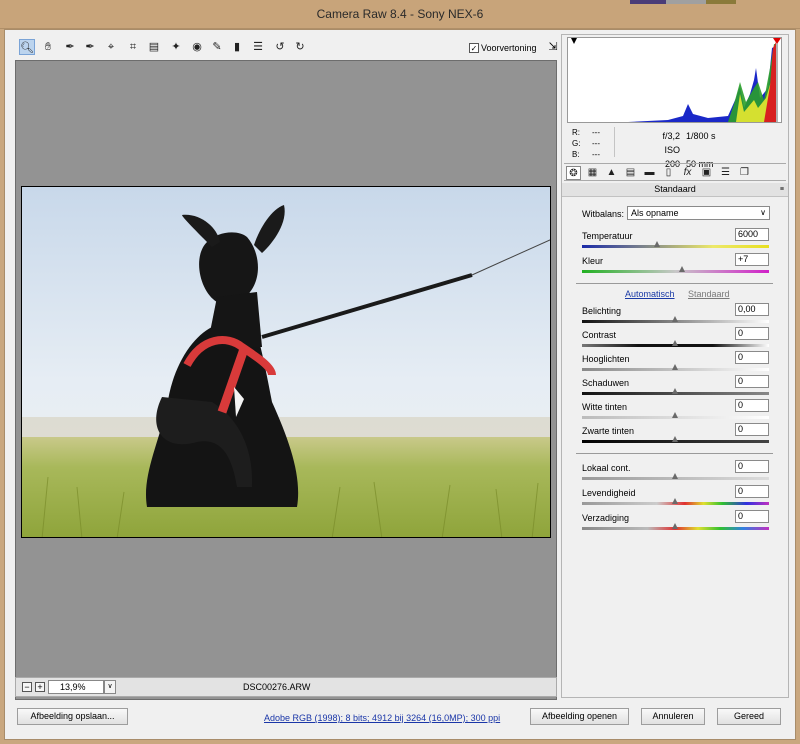  I want to click on presets-tab-icon: ☰, so click(725, 173).